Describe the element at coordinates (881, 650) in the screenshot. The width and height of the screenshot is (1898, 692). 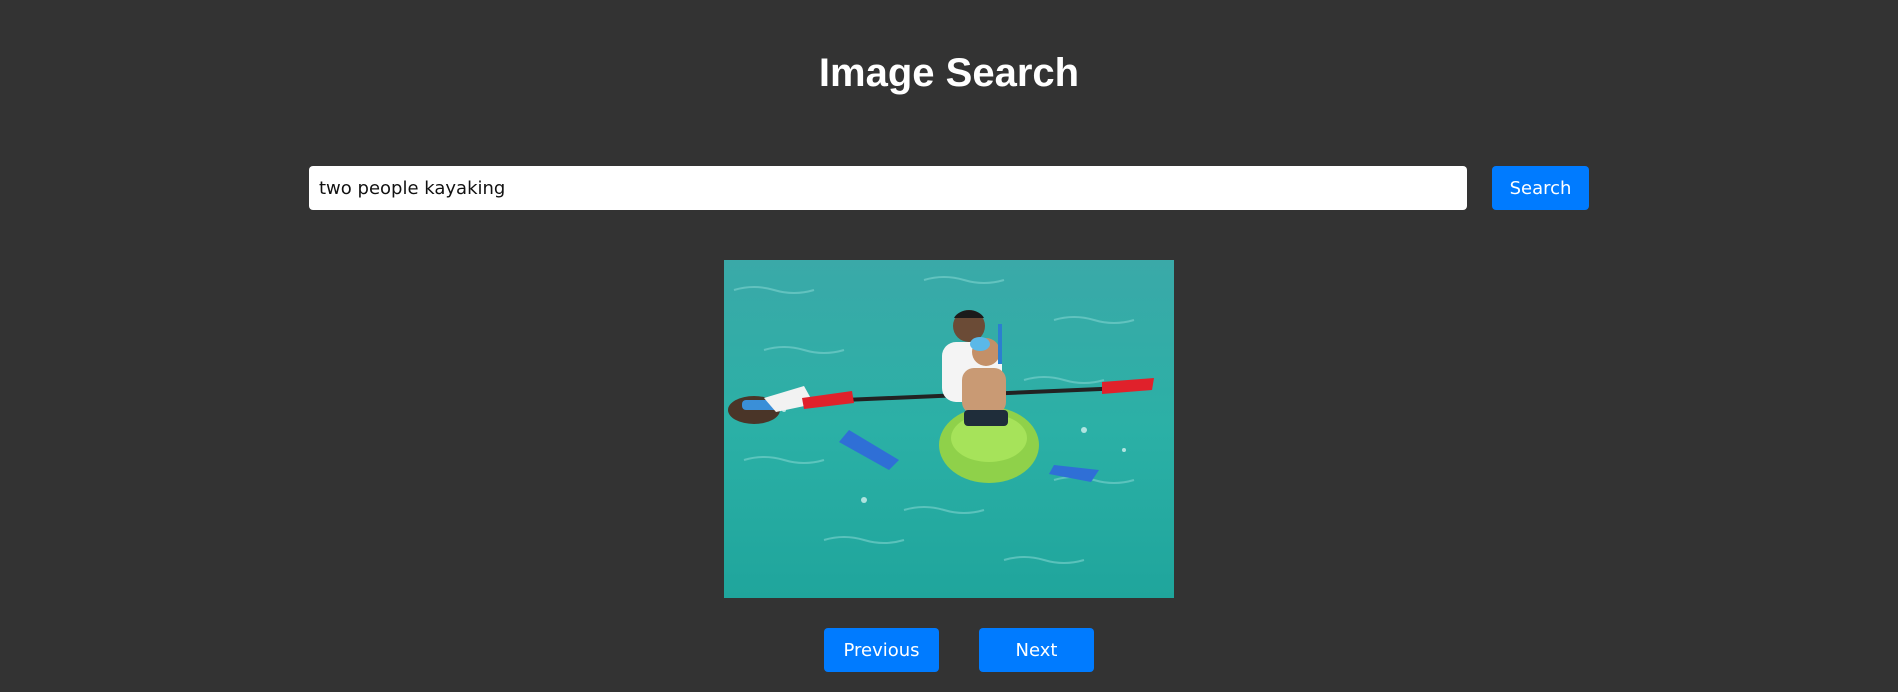
I see `previous-button: Previous` at that location.